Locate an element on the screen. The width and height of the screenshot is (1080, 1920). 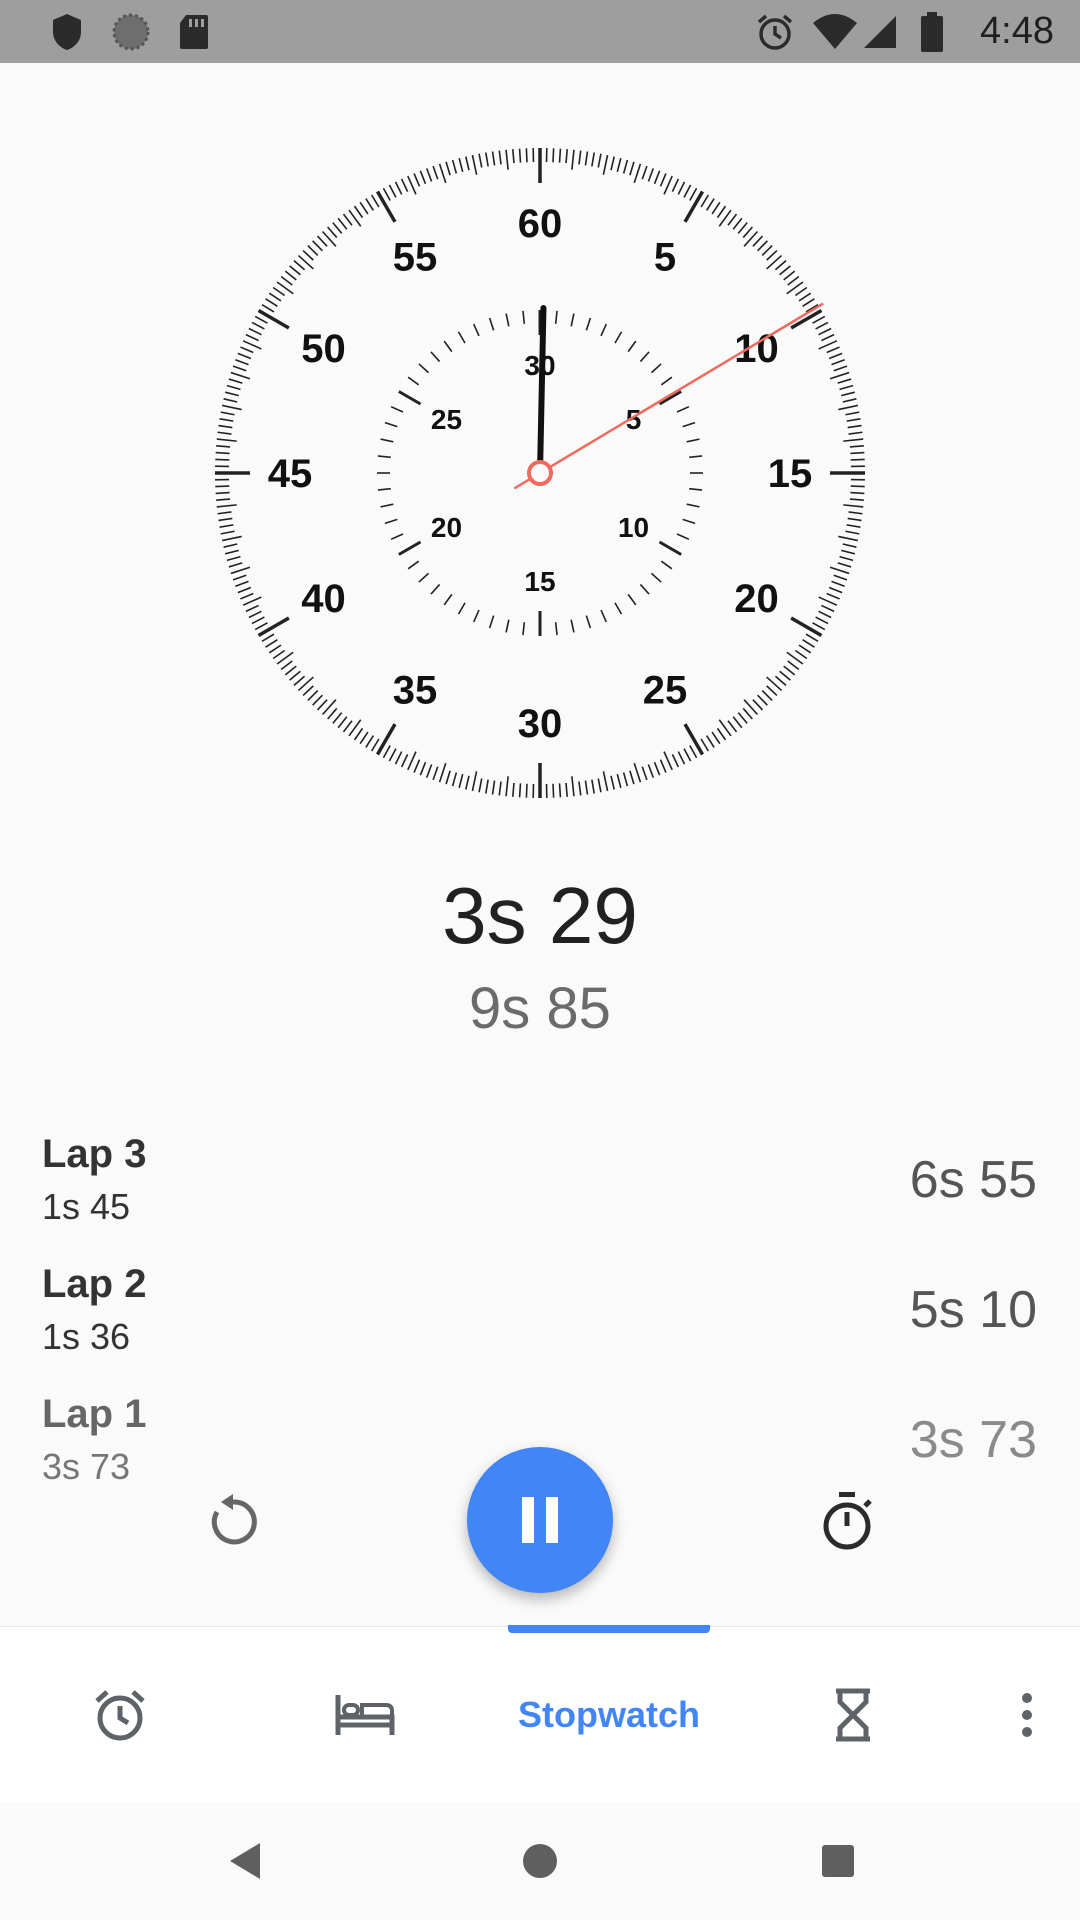
lap-name: Lap 3 is located at coordinates (94, 1154).